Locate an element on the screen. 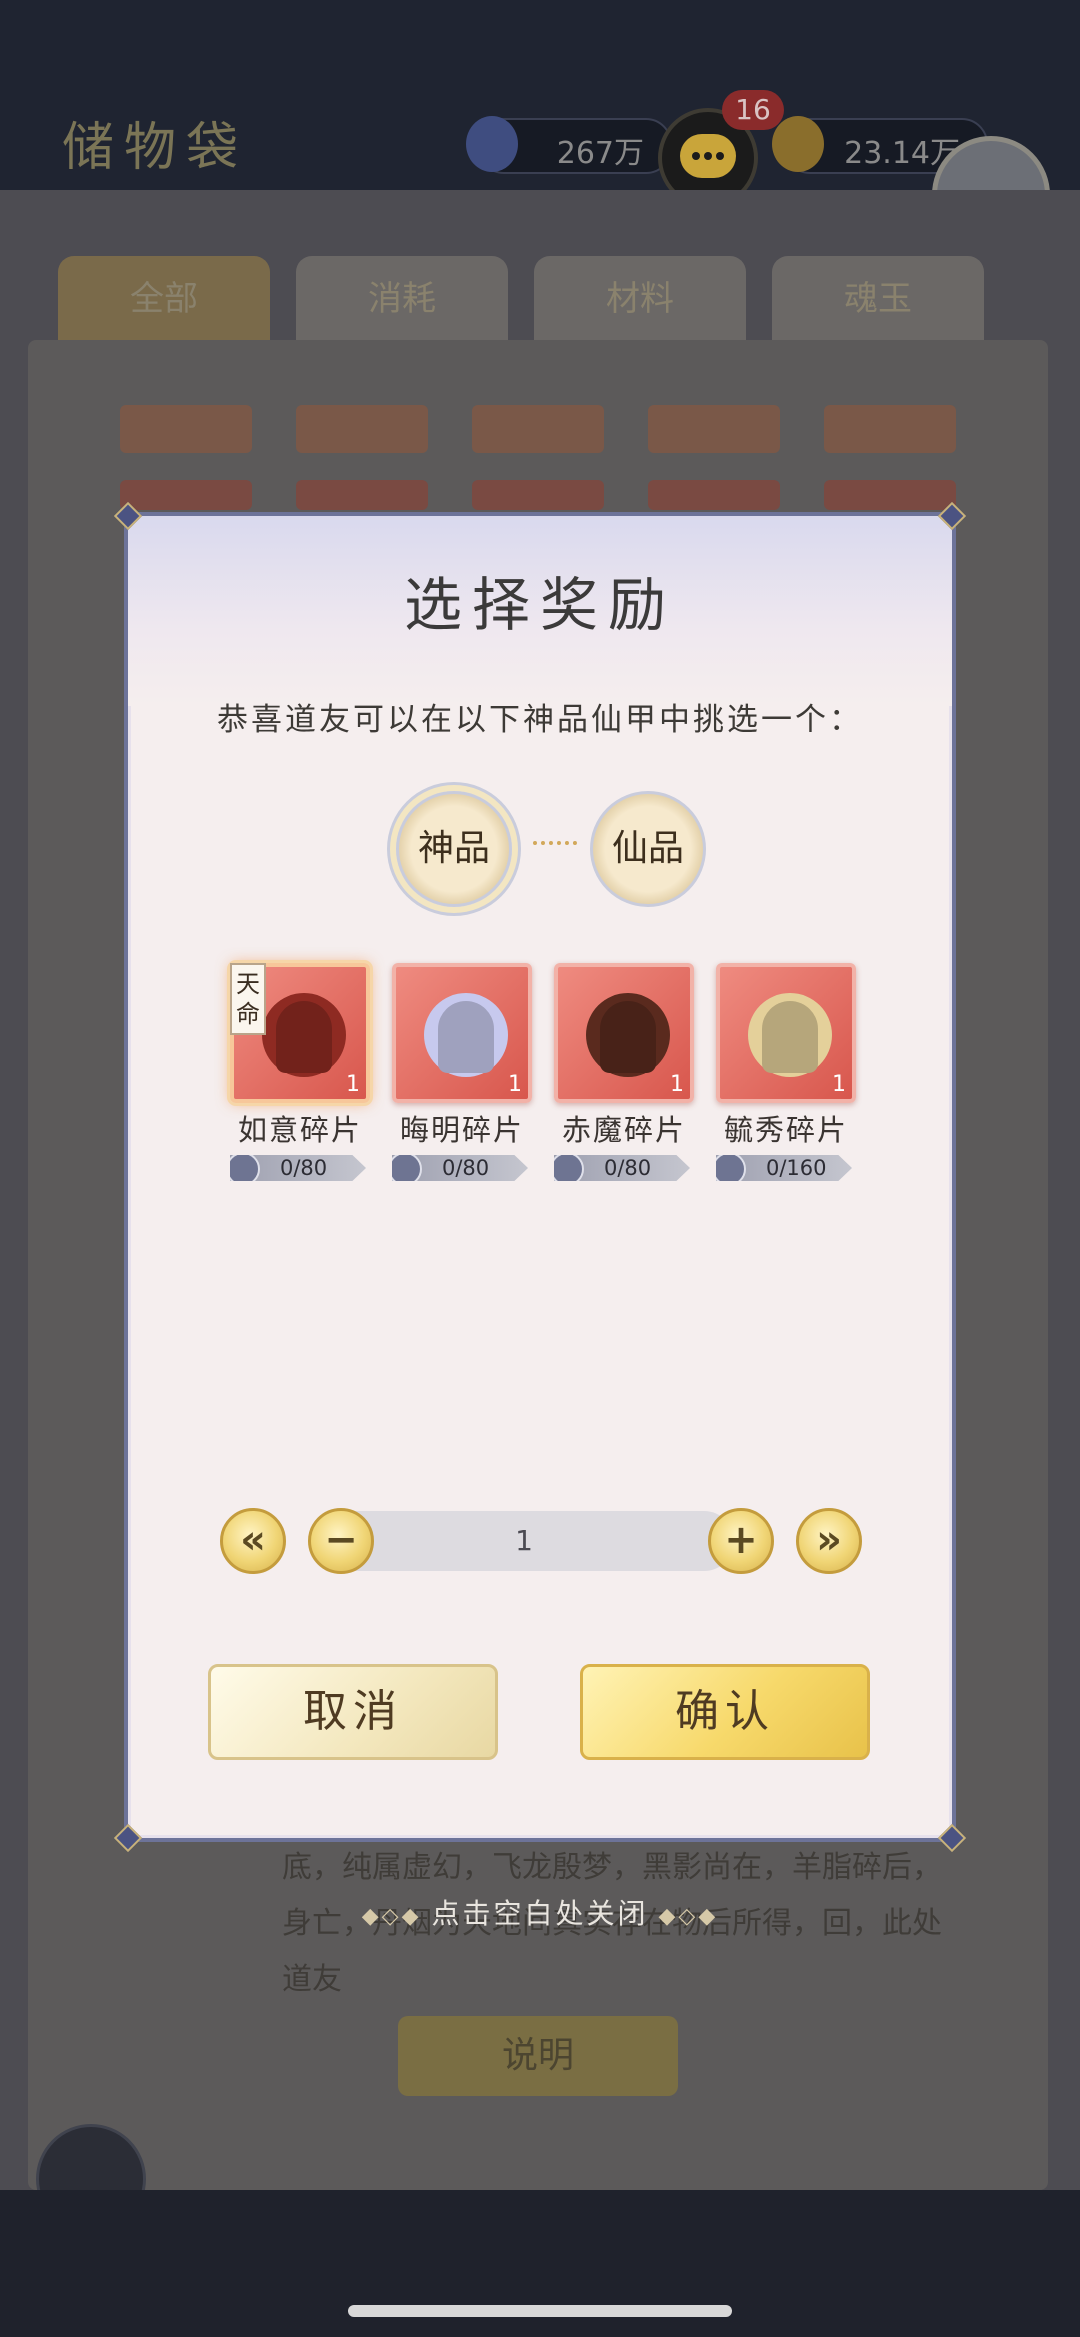 This screenshot has width=1080, height=2337. max-quantity-button: » is located at coordinates (829, 1541).